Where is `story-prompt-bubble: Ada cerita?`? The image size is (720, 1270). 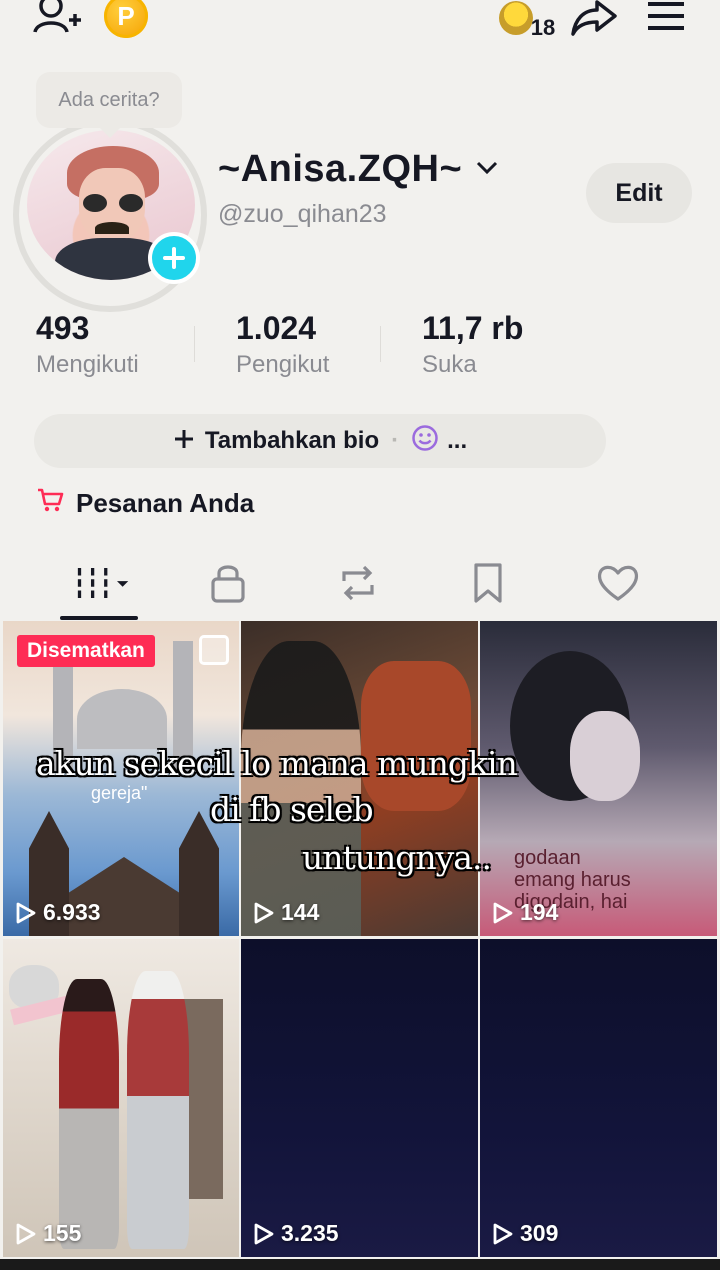
story-prompt-bubble: Ada cerita? is located at coordinates (109, 105).